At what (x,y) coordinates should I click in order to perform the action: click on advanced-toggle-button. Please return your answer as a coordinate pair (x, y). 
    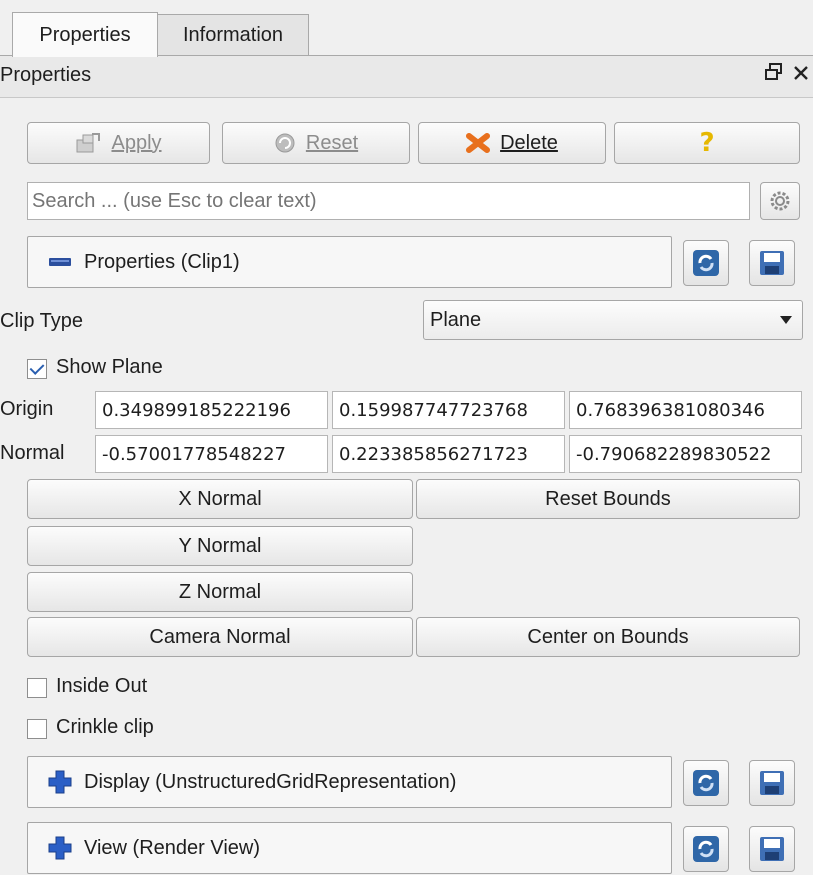
    Looking at the image, I should click on (780, 201).